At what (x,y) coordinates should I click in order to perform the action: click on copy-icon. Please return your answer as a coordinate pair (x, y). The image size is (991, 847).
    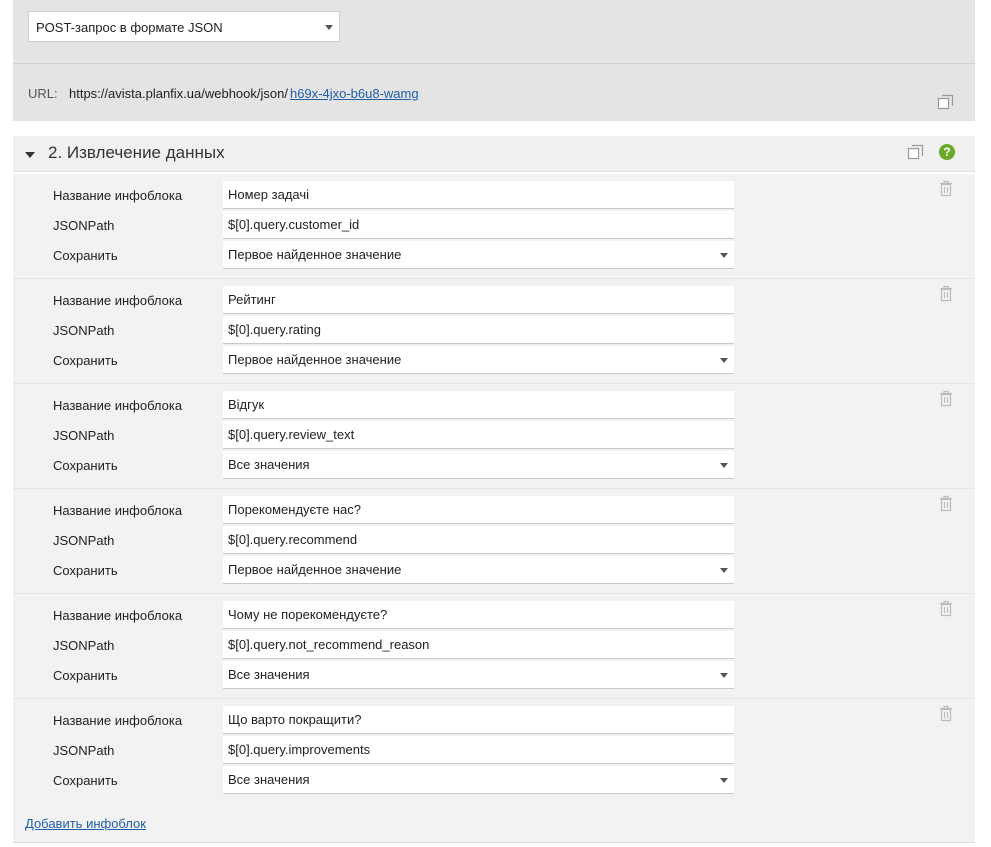
    Looking at the image, I should click on (945, 102).